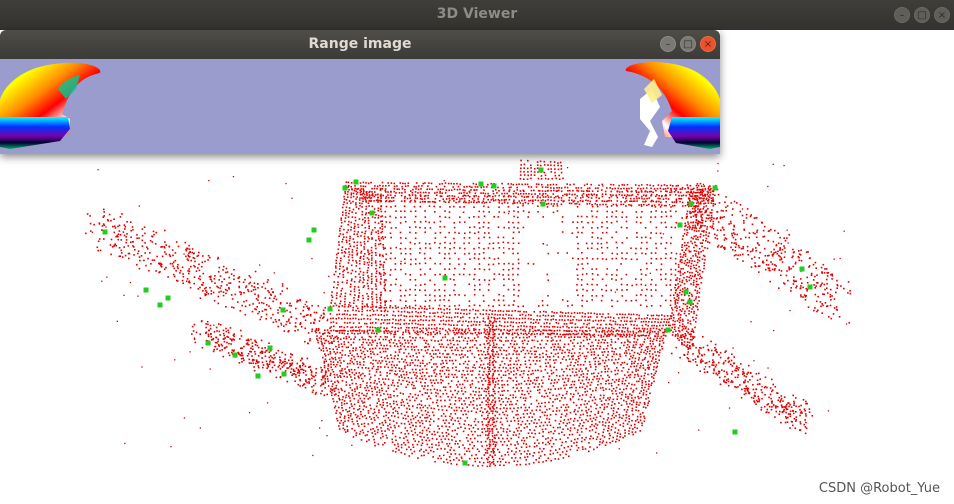 This screenshot has width=954, height=504. I want to click on viewer-window-controls: – □ ×, so click(922, 15).